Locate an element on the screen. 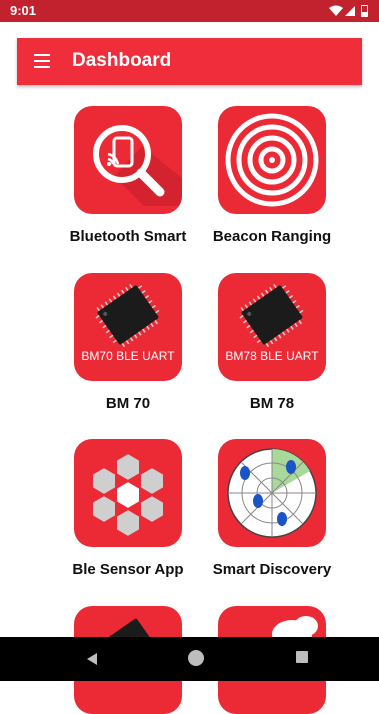 The height and width of the screenshot is (714, 379). recents-icon is located at coordinates (302, 657).